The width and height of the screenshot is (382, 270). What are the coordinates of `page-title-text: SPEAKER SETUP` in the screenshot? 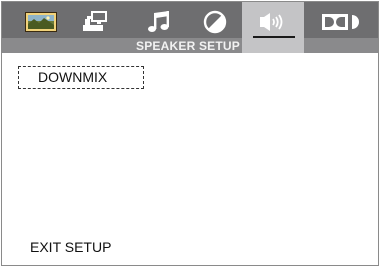 It's located at (188, 46).